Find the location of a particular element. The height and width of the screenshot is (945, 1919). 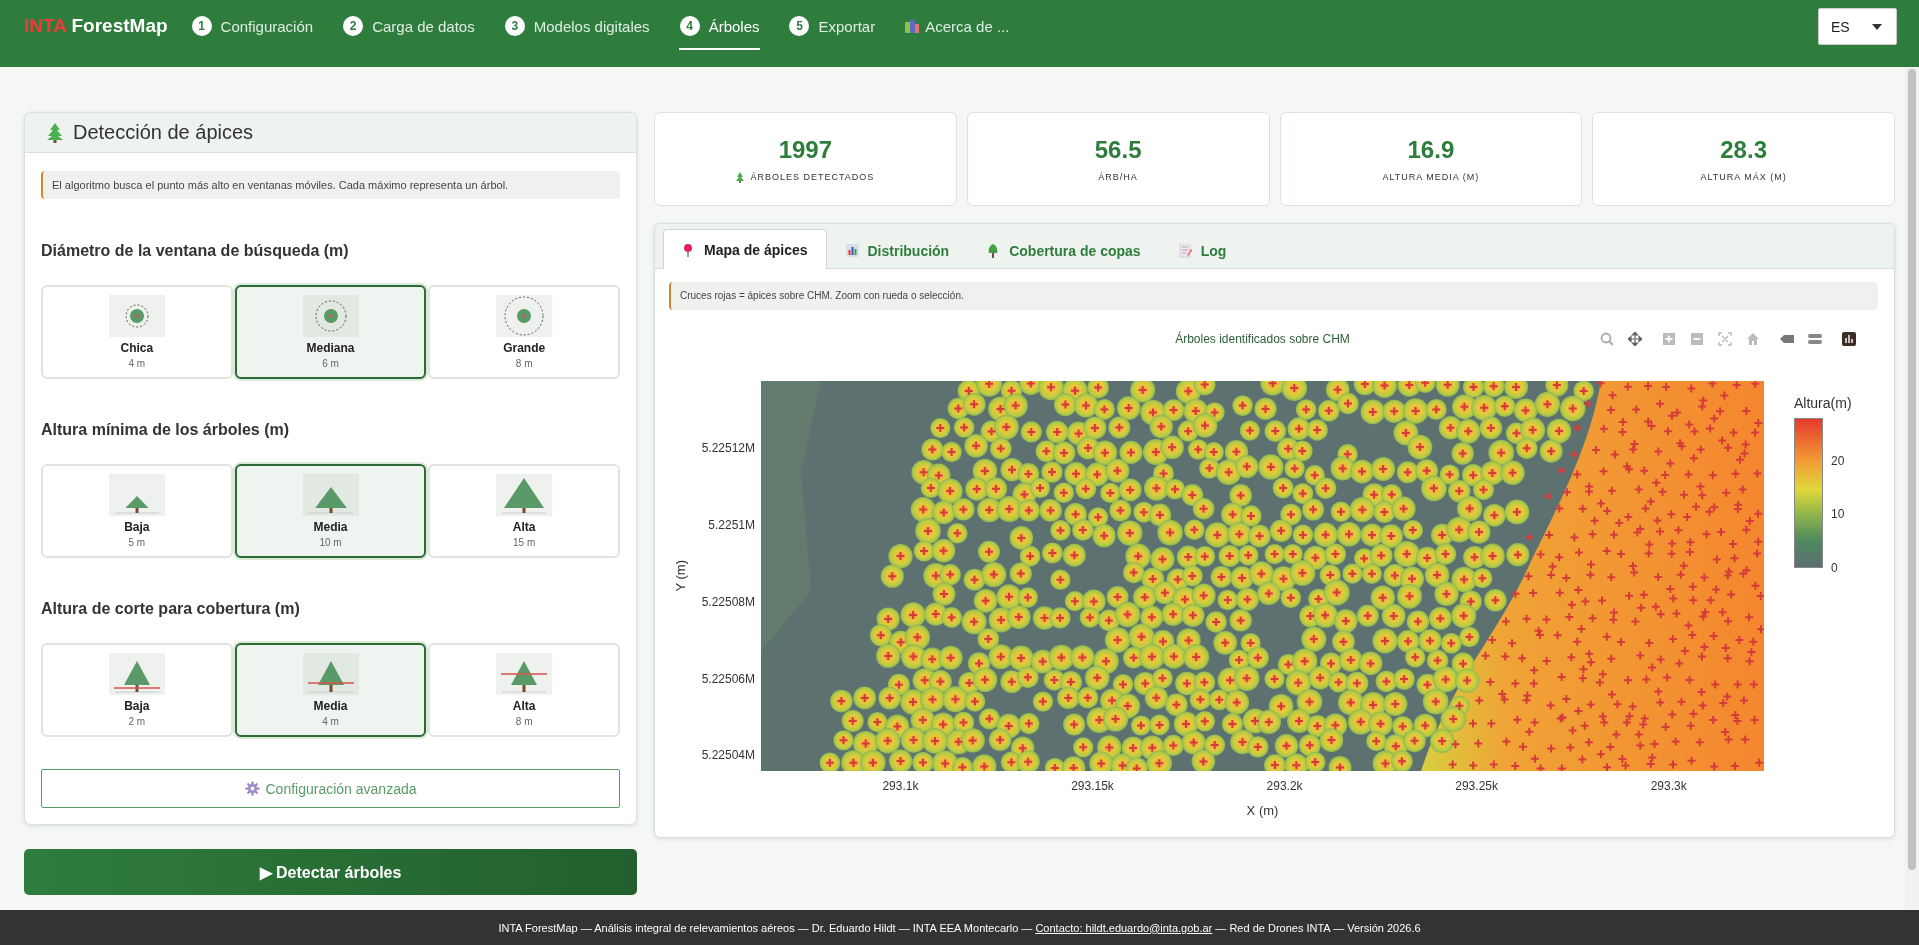

option-value: 6 m is located at coordinates (330, 363).